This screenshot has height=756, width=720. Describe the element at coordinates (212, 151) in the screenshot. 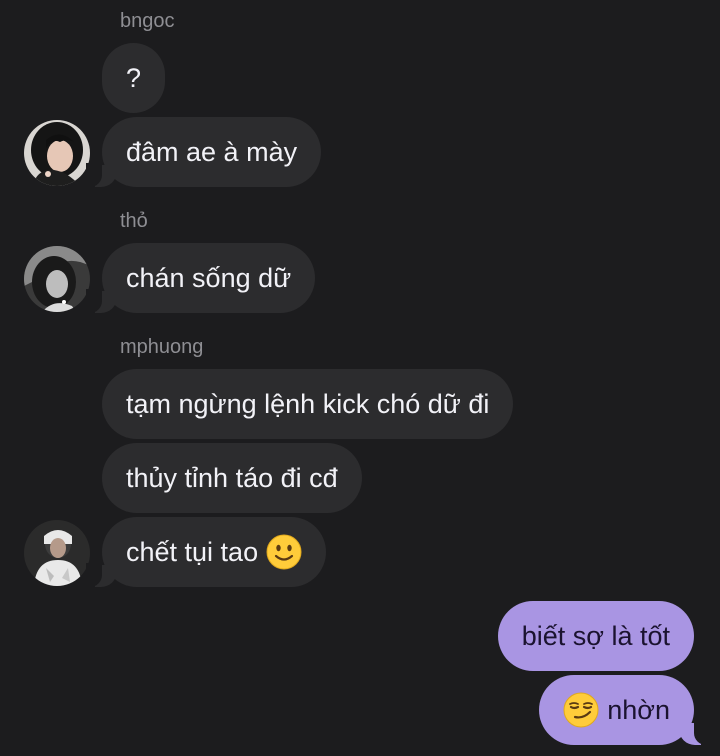

I see `message-text: đâm ae à mày` at that location.